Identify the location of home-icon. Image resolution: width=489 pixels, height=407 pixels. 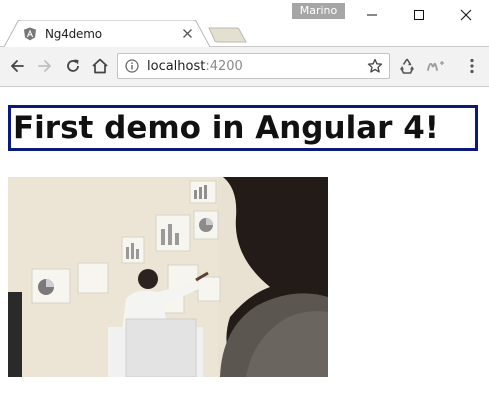
(100, 66).